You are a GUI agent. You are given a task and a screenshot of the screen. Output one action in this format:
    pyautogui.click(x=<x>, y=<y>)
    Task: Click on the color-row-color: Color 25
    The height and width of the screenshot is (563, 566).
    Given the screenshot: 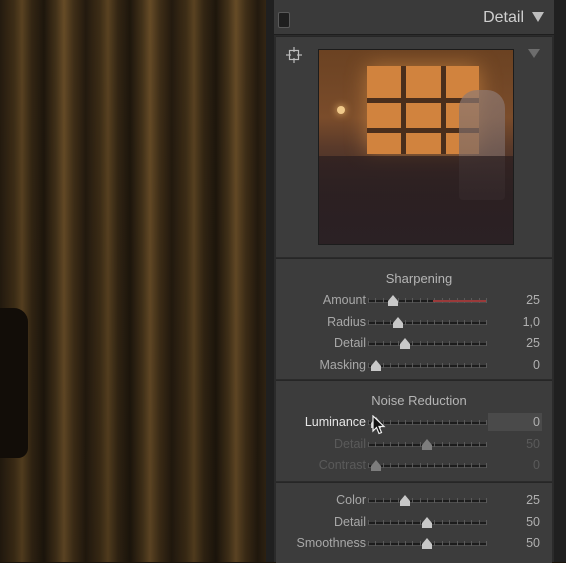 What is the action you would take?
    pyautogui.click(x=414, y=501)
    